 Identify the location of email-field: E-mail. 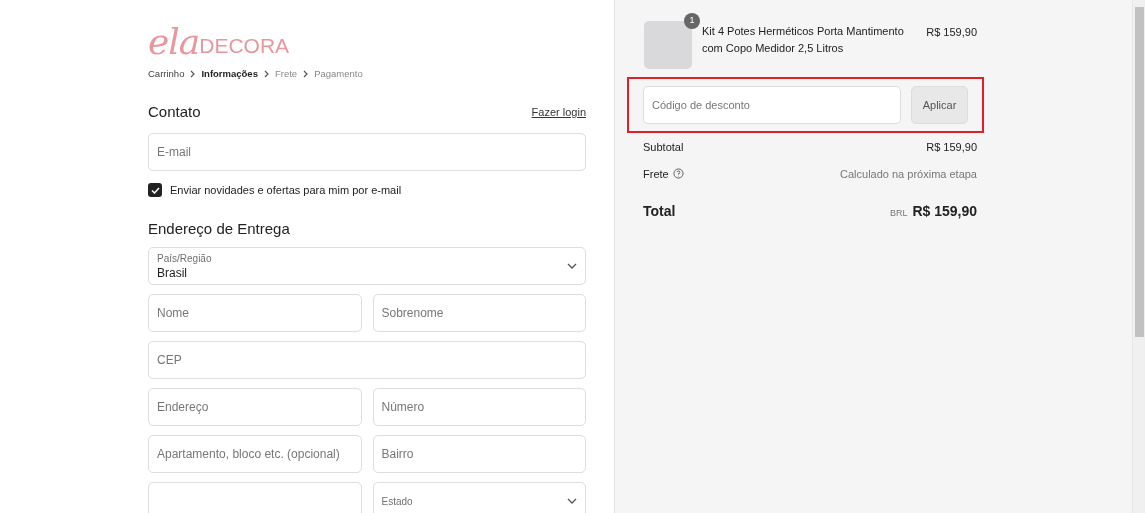
(367, 151).